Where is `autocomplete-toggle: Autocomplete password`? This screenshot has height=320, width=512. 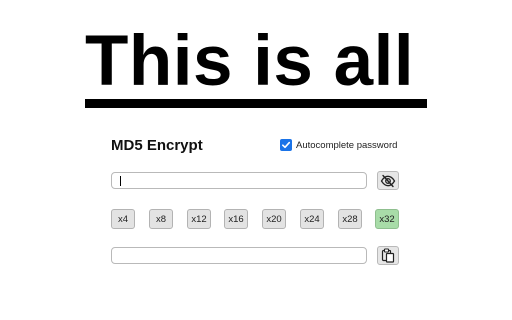 autocomplete-toggle: Autocomplete password is located at coordinates (338, 145).